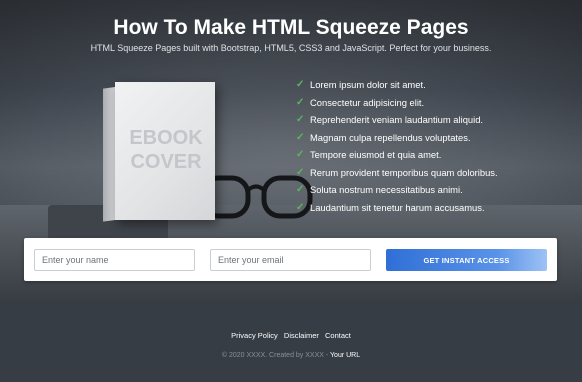 The height and width of the screenshot is (382, 582). I want to click on feature-item: ✓ Magnam culpa repellendus voluptates., so click(397, 138).